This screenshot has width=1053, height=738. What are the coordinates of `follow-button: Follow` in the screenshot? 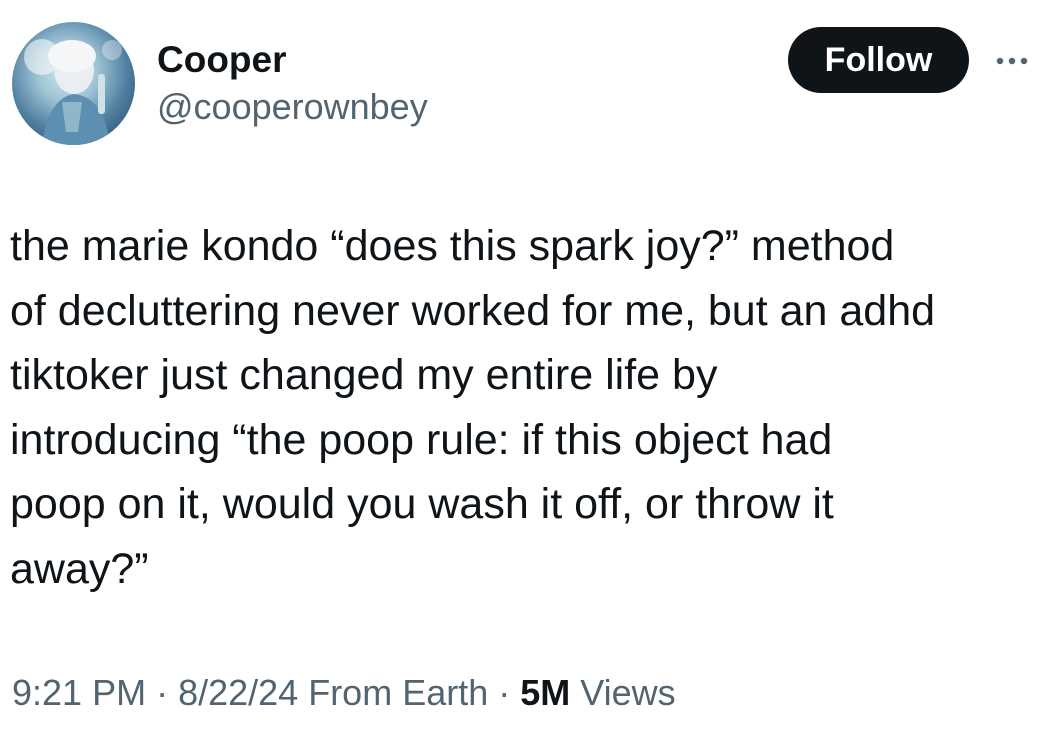 It's located at (878, 60).